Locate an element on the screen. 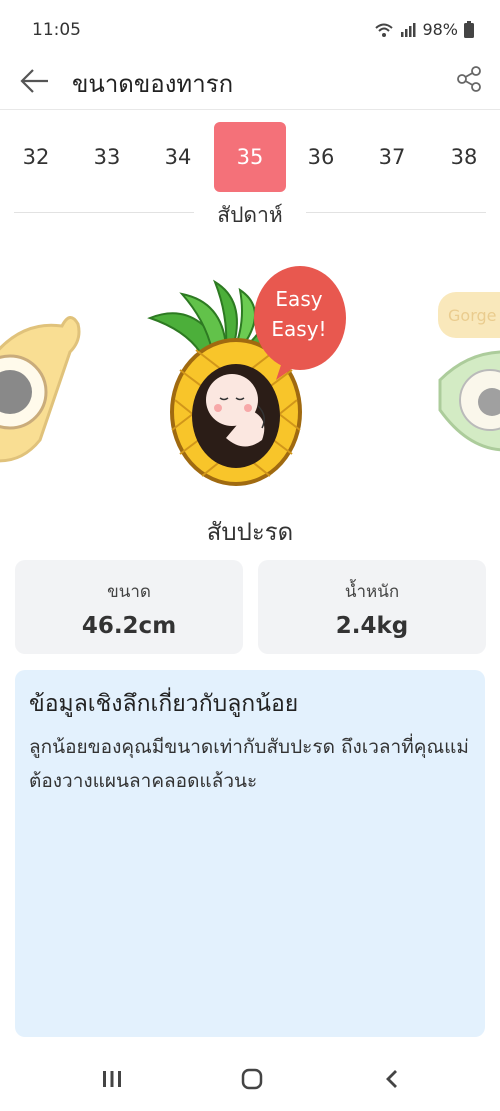  signal-icon is located at coordinates (408, 29).